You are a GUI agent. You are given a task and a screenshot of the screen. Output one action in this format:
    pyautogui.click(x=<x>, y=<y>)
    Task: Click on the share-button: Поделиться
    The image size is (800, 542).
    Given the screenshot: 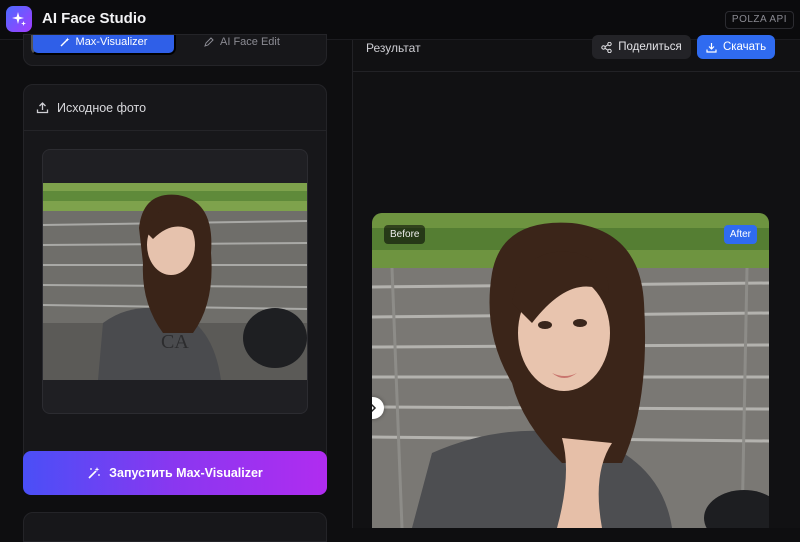 What is the action you would take?
    pyautogui.click(x=641, y=47)
    